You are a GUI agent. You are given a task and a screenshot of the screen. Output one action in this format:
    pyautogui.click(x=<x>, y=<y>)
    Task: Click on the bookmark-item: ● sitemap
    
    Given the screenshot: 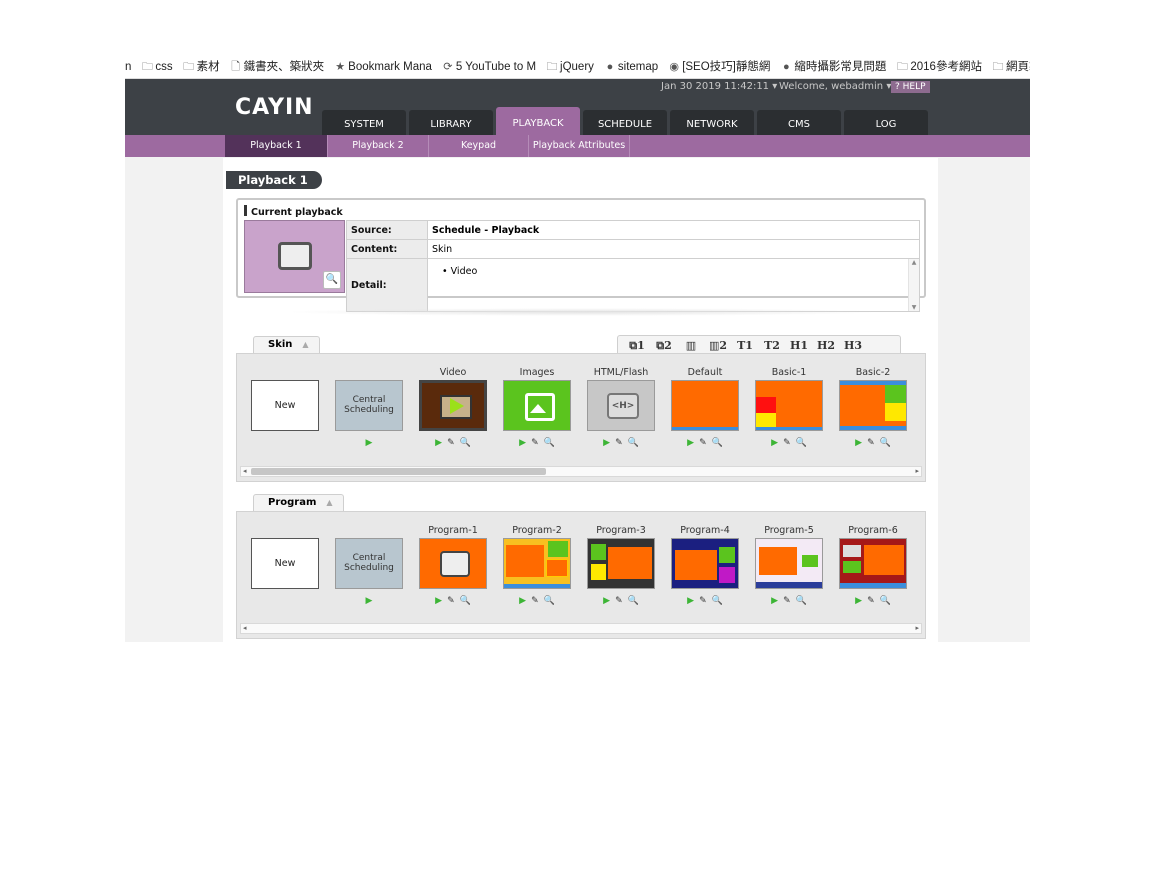 What is the action you would take?
    pyautogui.click(x=631, y=67)
    